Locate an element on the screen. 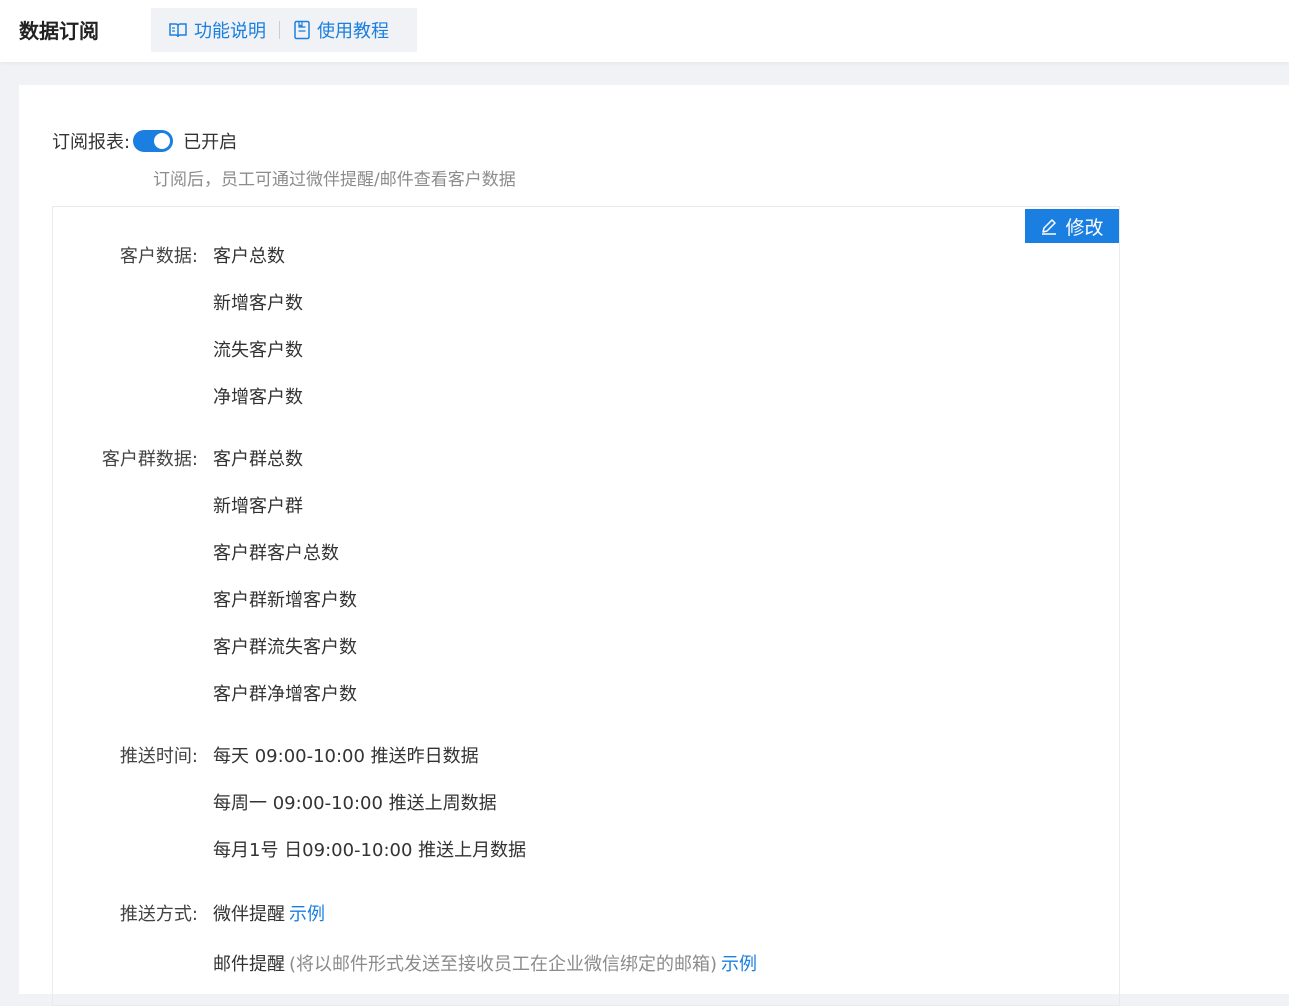 This screenshot has width=1289, height=1006. list-item: 客户群客户总数 is located at coordinates (276, 553).